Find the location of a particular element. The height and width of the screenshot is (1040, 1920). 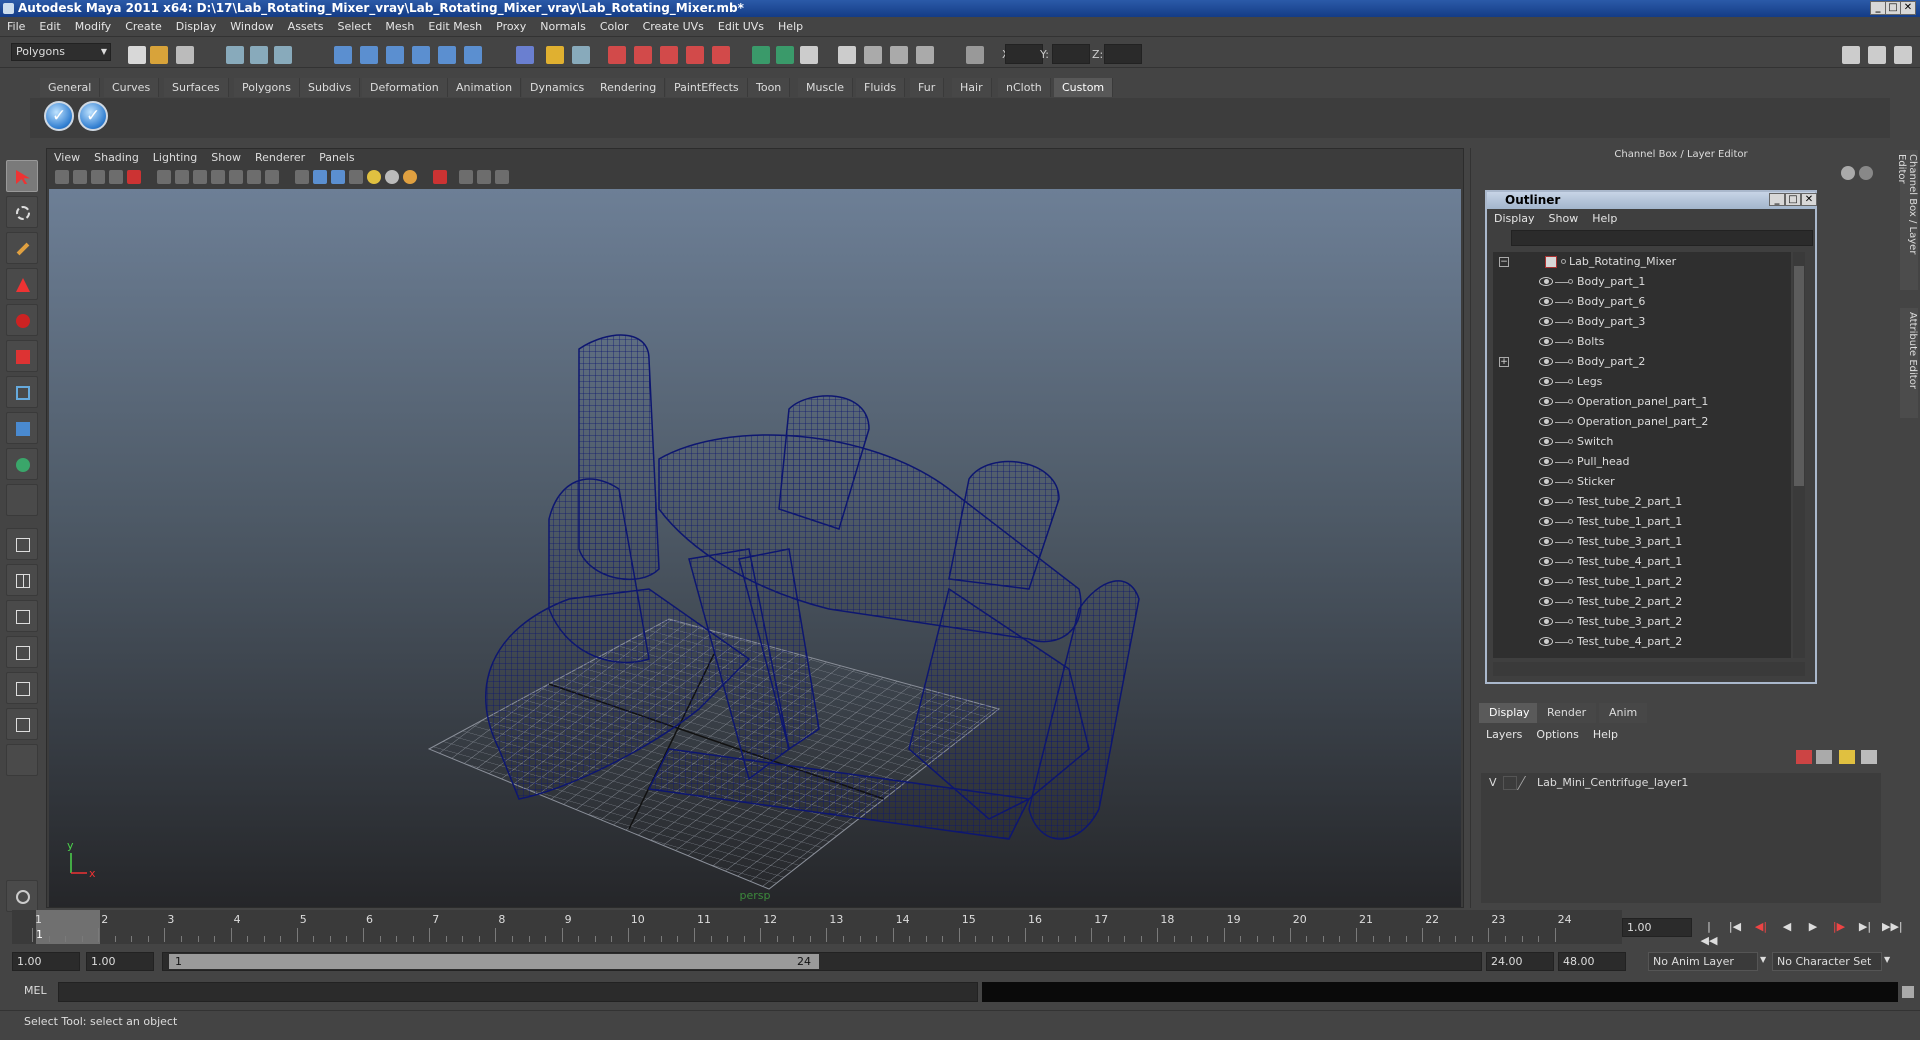

outliner-row: Pull_head is located at coordinates (1642, 462).